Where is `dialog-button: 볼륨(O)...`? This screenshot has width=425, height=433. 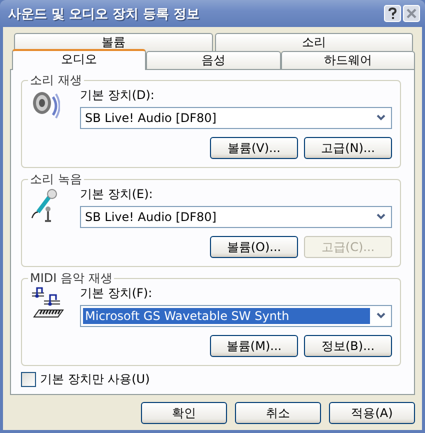
dialog-button: 볼륨(O)... is located at coordinates (254, 247).